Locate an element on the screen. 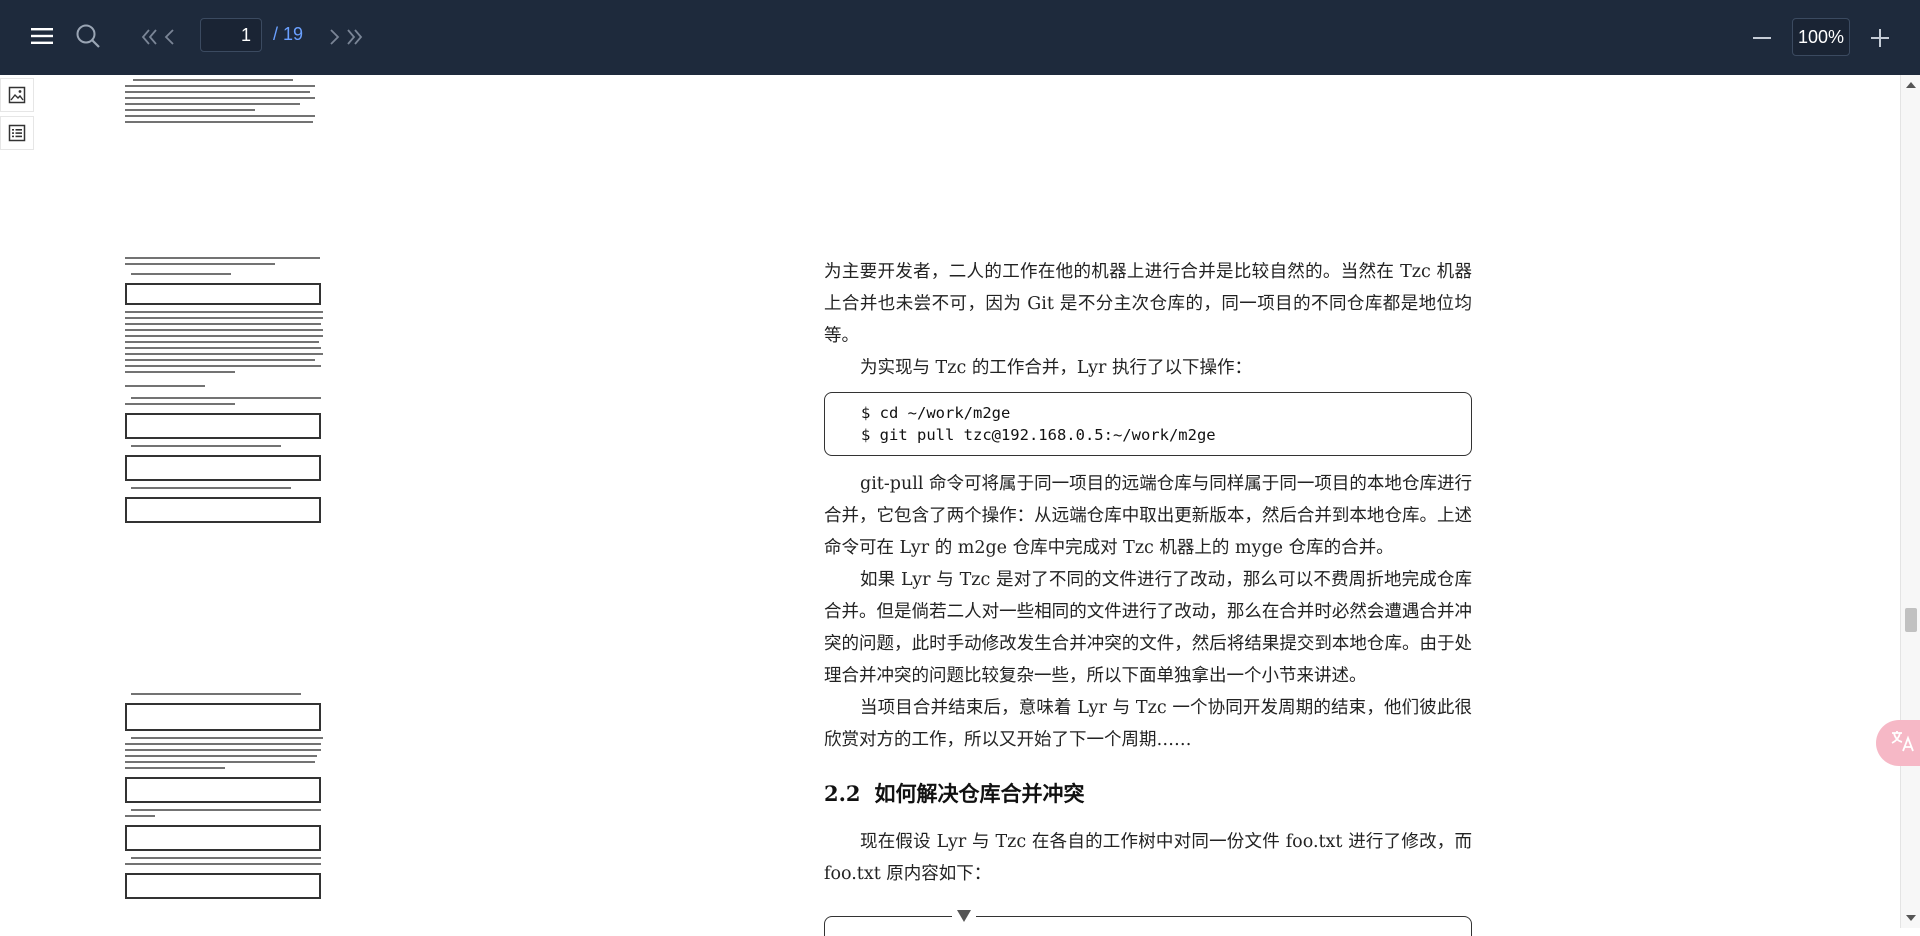 The image size is (1920, 936). minus-icon is located at coordinates (1762, 38).